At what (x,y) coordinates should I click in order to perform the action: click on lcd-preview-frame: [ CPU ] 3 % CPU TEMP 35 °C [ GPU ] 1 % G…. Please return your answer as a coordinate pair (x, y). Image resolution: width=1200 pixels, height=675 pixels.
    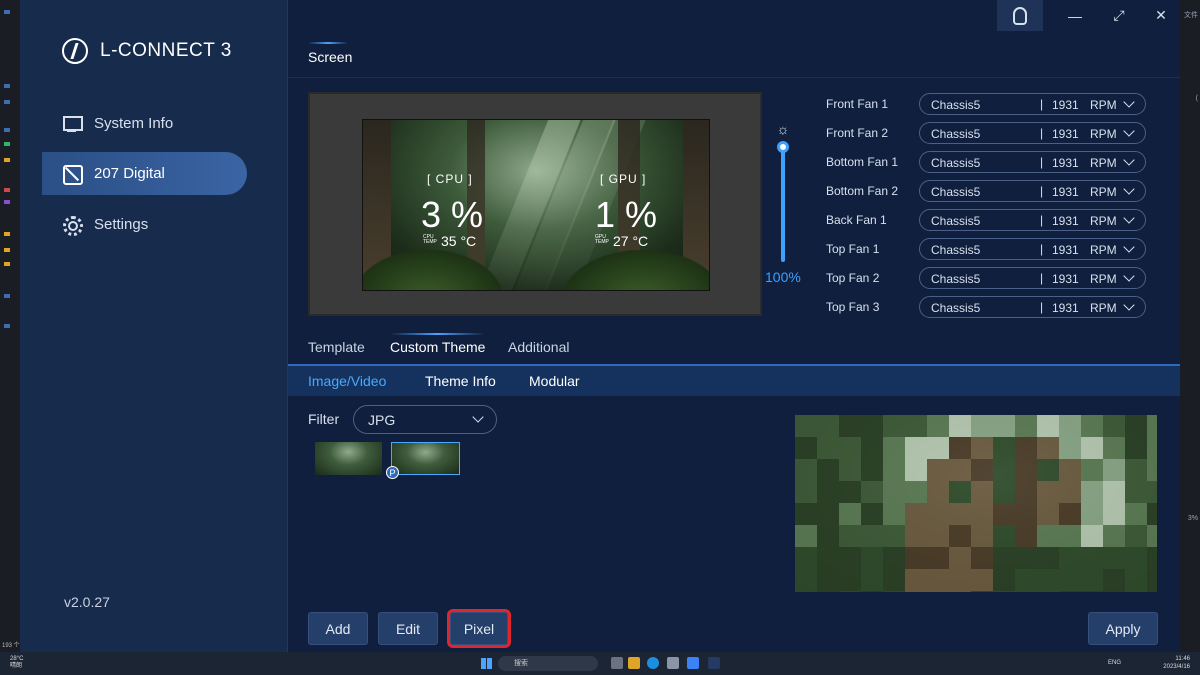
    Looking at the image, I should click on (535, 204).